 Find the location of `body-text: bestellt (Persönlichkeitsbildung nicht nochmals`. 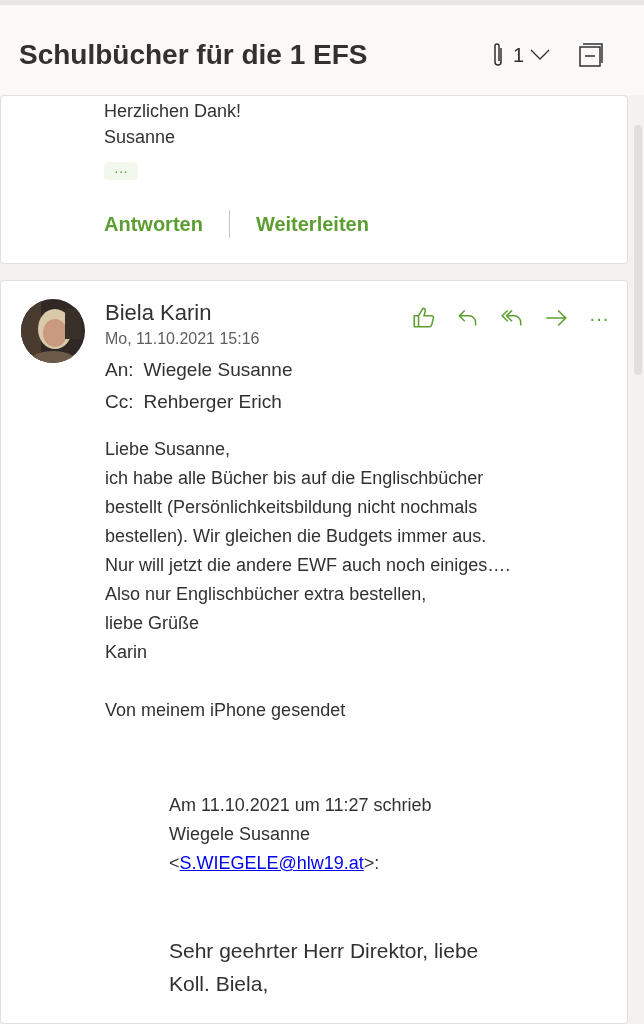

body-text: bestellt (Persönlichkeitsbildung nicht nochmals is located at coordinates (291, 507).